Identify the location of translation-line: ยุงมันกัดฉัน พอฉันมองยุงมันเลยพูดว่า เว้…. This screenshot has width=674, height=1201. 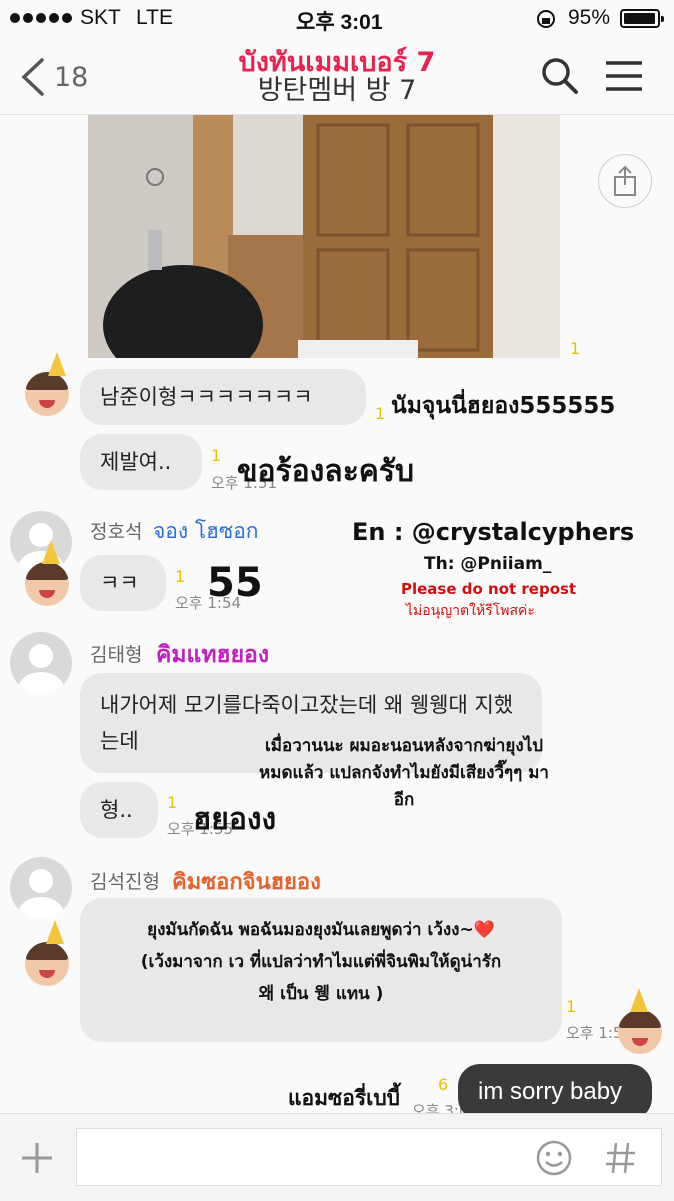
(321, 930).